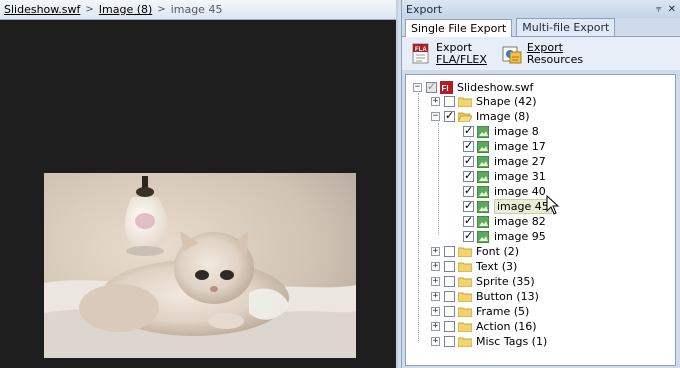 Image resolution: width=680 pixels, height=368 pixels. What do you see at coordinates (497, 266) in the screenshot?
I see `tree-label: Text (3)` at bounding box center [497, 266].